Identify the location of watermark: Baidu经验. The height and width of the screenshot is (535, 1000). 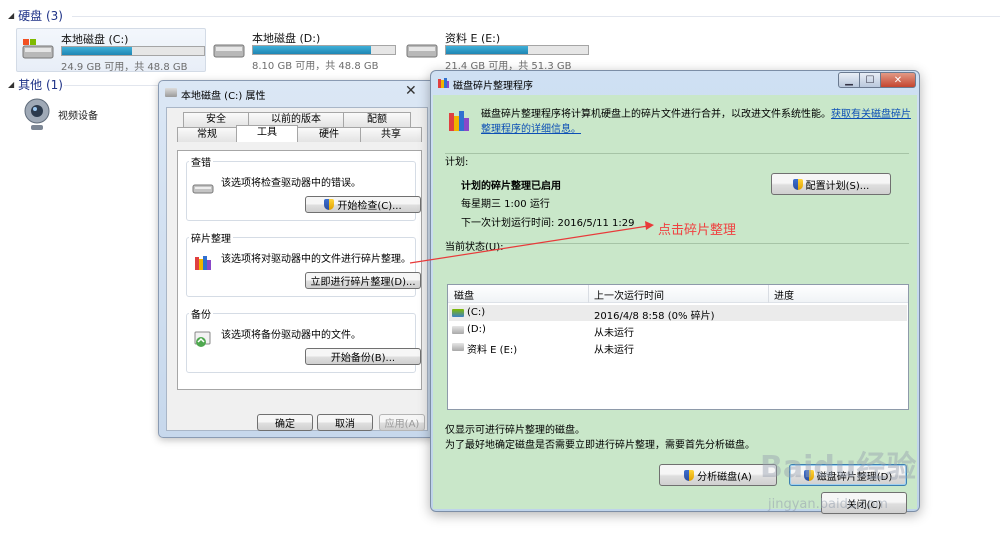
(838, 467).